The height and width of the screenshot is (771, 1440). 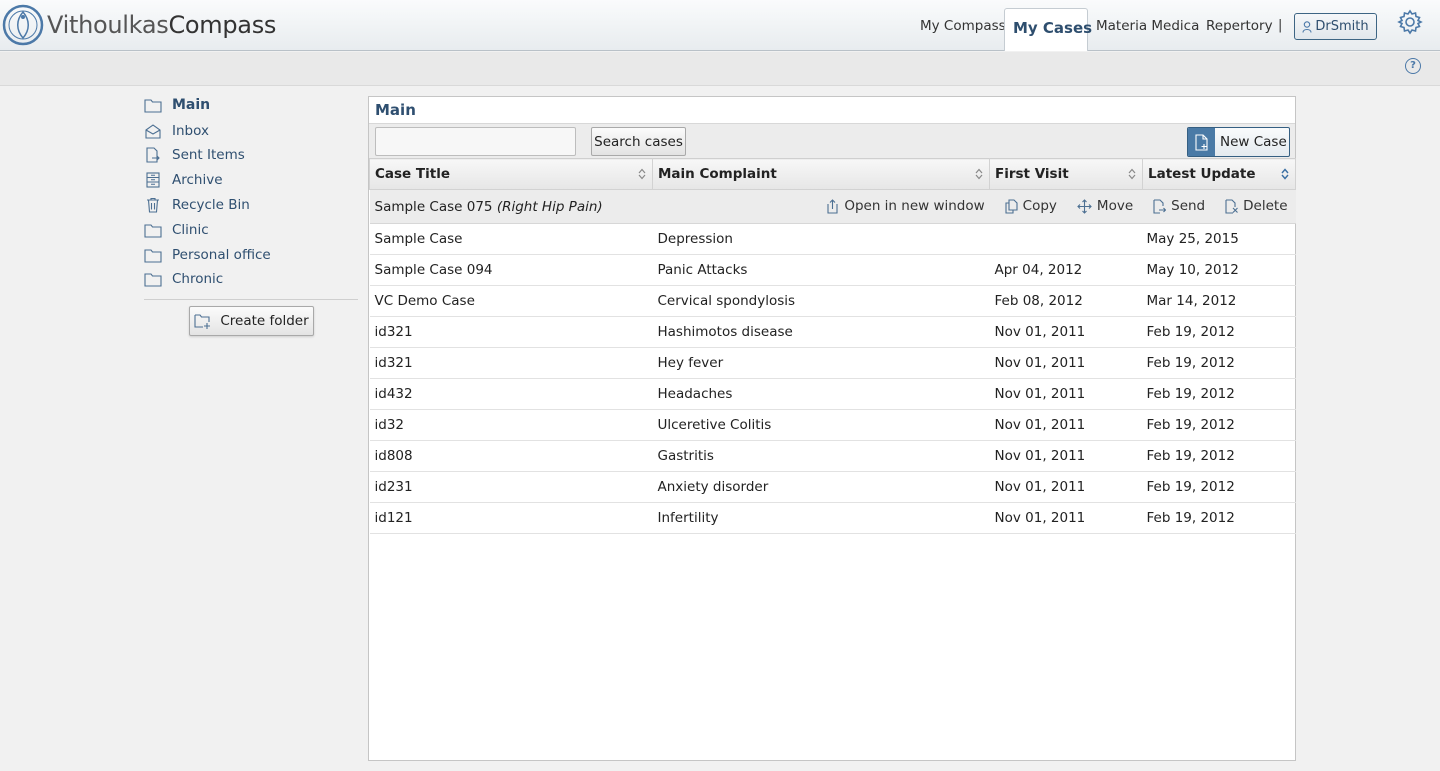 What do you see at coordinates (1066, 270) in the screenshot?
I see `cell-first-visit: Apr 04, 2012` at bounding box center [1066, 270].